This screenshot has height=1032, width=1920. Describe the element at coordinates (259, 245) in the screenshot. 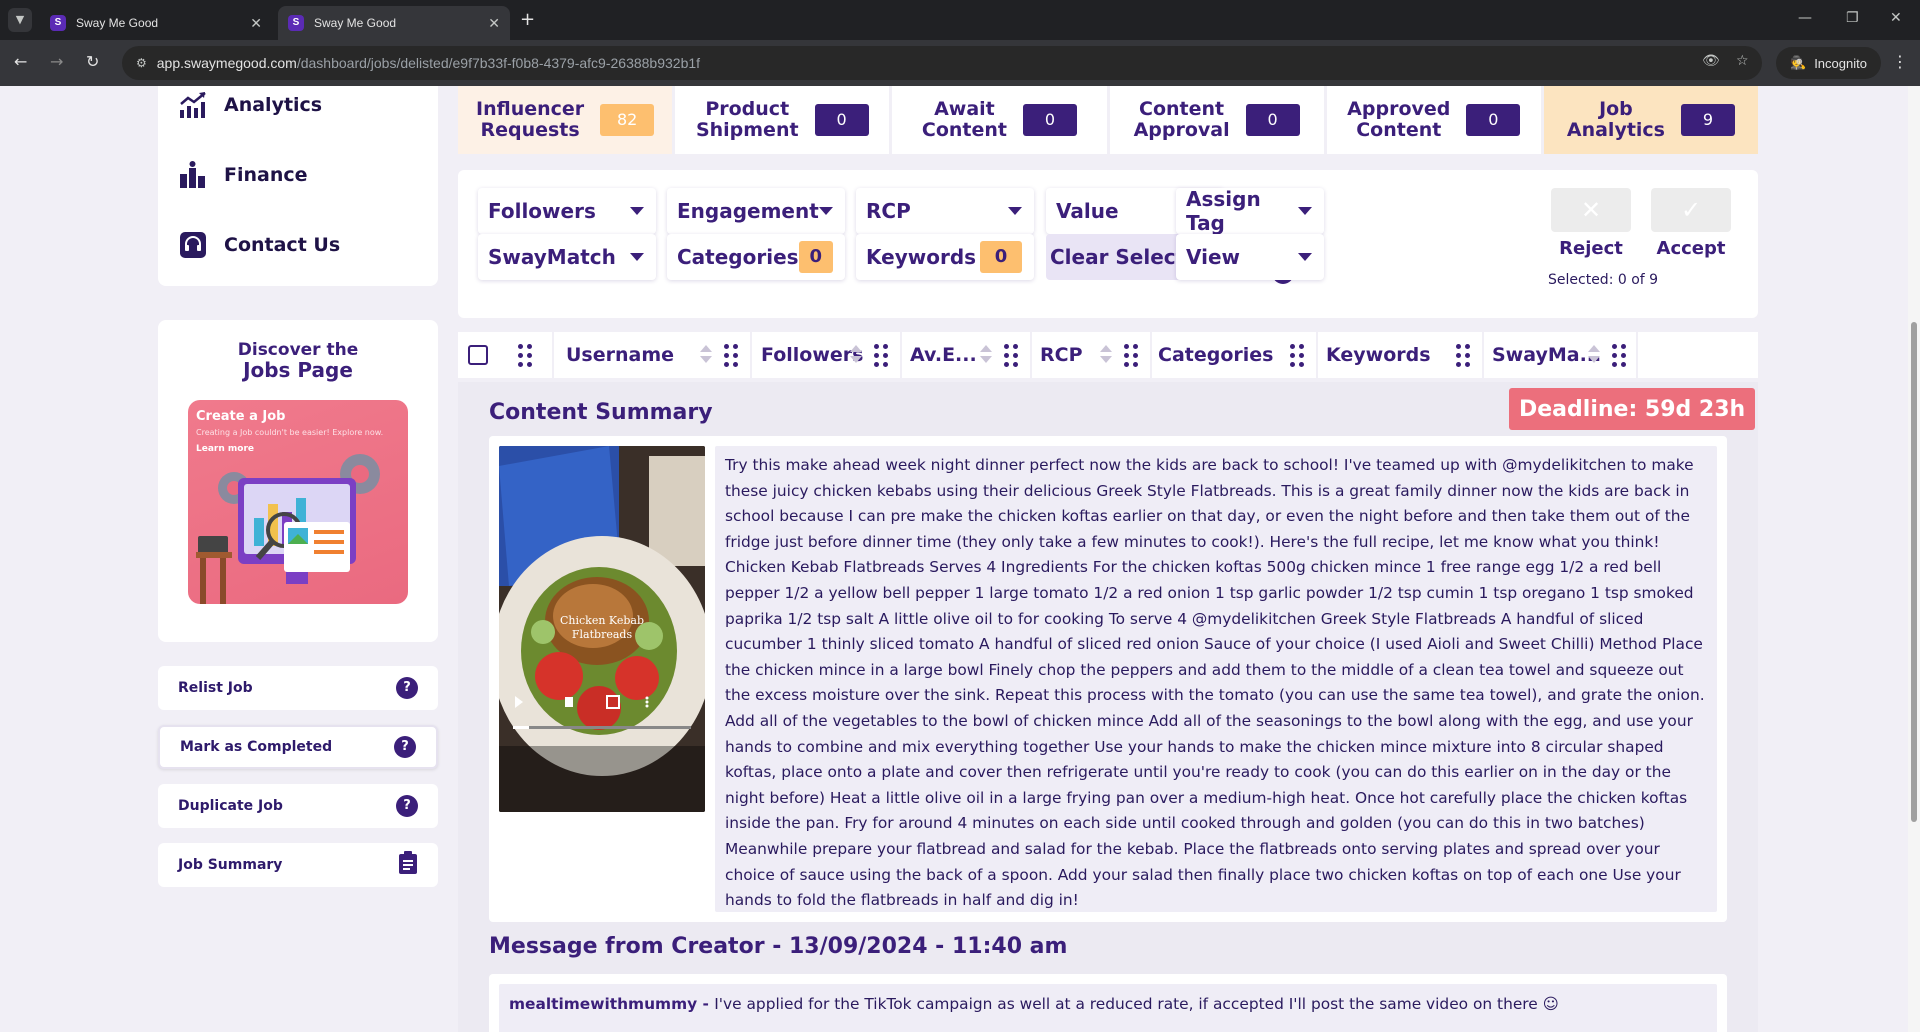

I see `sidebar-item-contact-us: Contact Us` at that location.